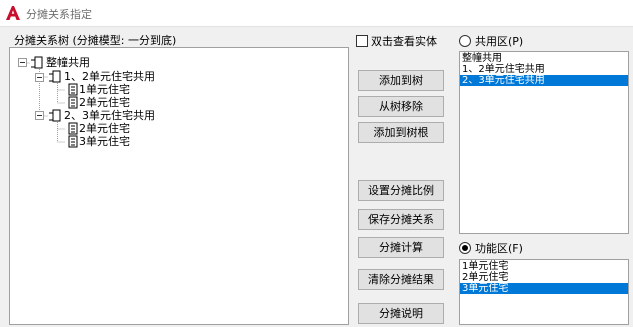 This screenshot has height=327, width=633. I want to click on list-item: 2单元住宅, so click(544, 277).